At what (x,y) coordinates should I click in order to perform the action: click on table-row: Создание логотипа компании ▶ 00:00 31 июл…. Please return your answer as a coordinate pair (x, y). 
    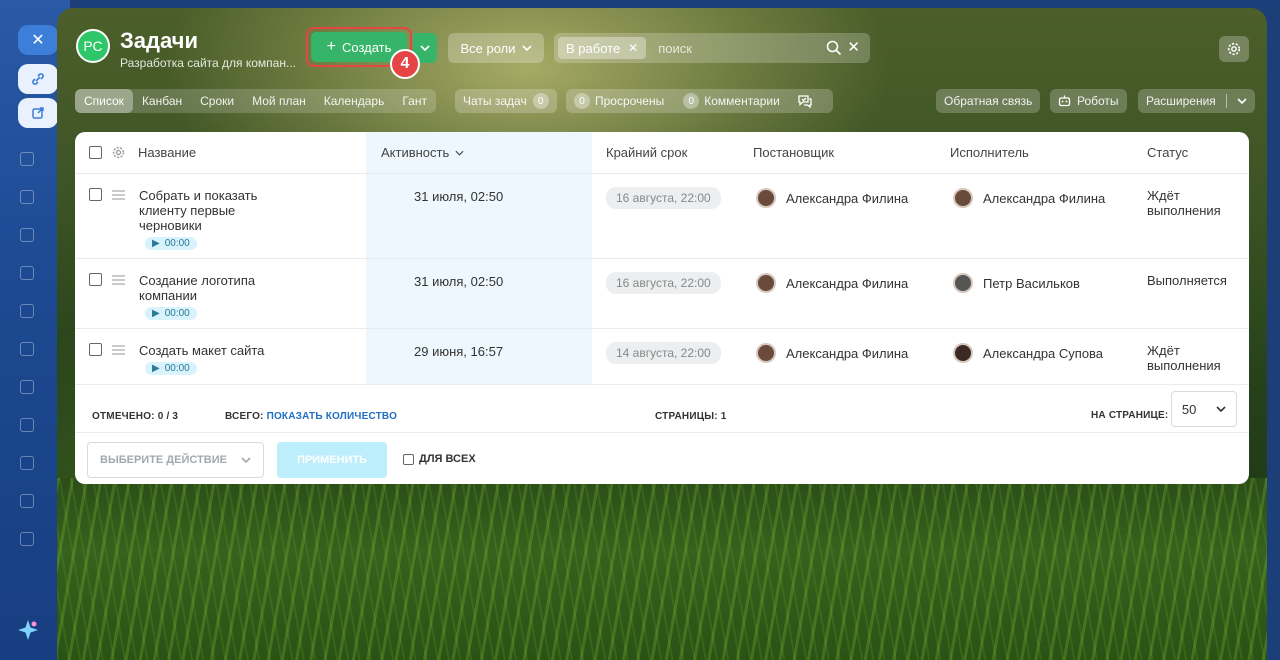
    Looking at the image, I should click on (662, 293).